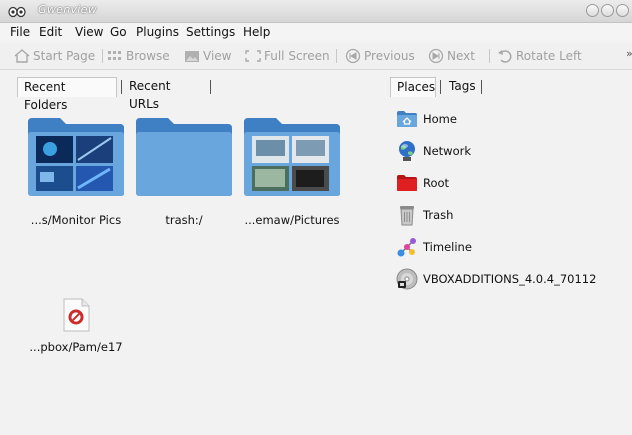 Image resolution: width=632 pixels, height=435 pixels. What do you see at coordinates (316, 32) in the screenshot?
I see `menu-bar: File Edit View Go Plugins Settings Help` at bounding box center [316, 32].